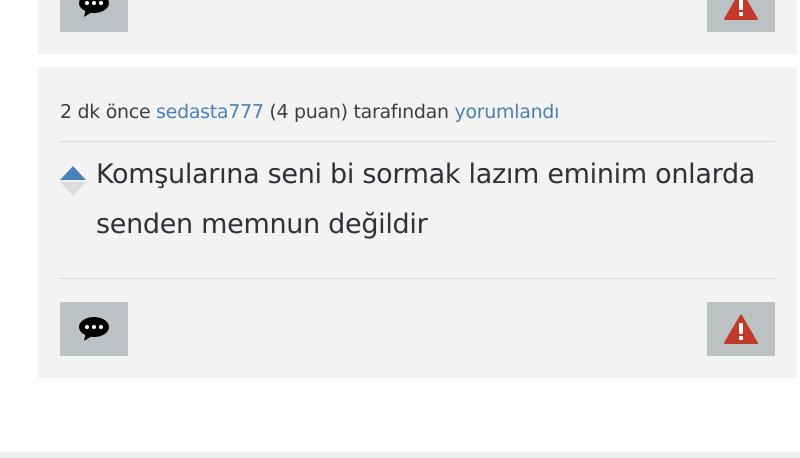  I want to click on action-link: yorumlandı, so click(507, 112).